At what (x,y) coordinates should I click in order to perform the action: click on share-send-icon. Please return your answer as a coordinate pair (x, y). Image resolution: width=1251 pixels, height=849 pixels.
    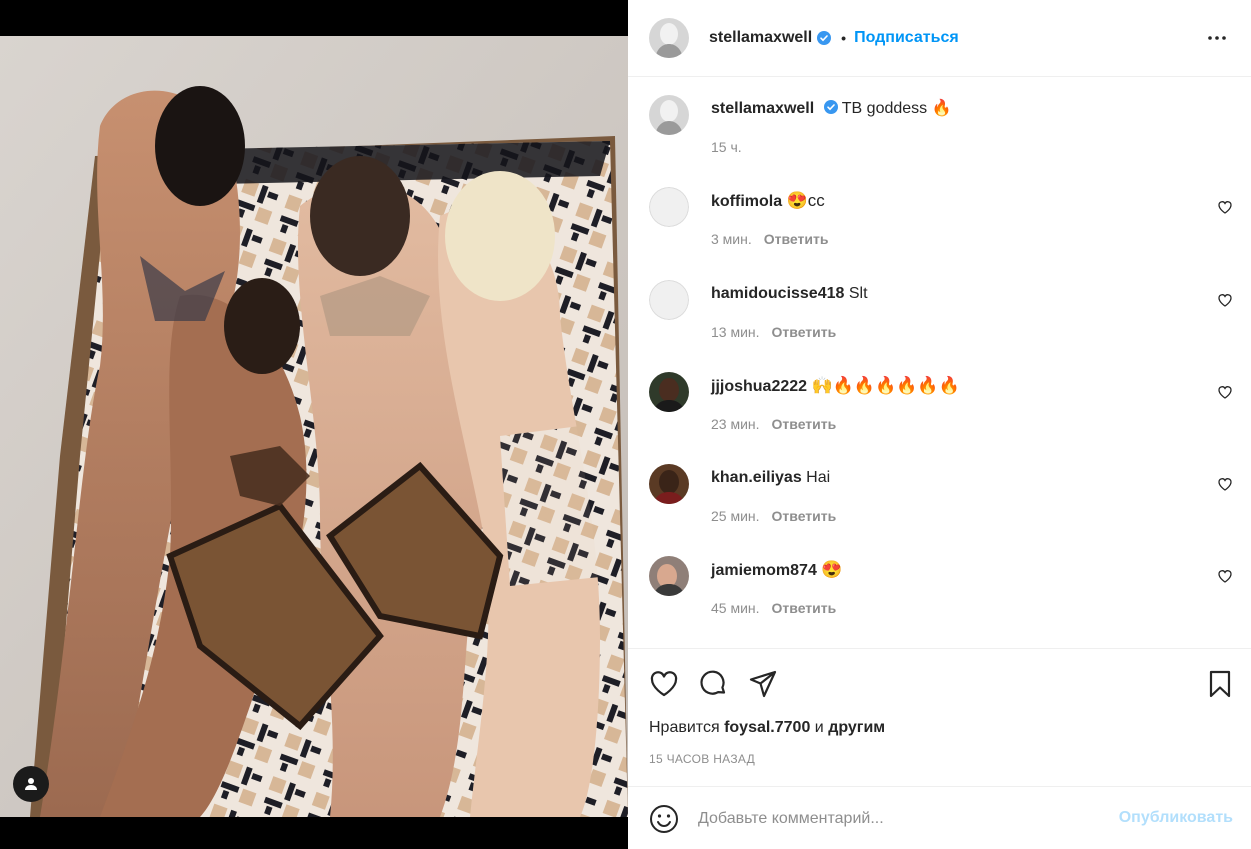
    Looking at the image, I should click on (763, 684).